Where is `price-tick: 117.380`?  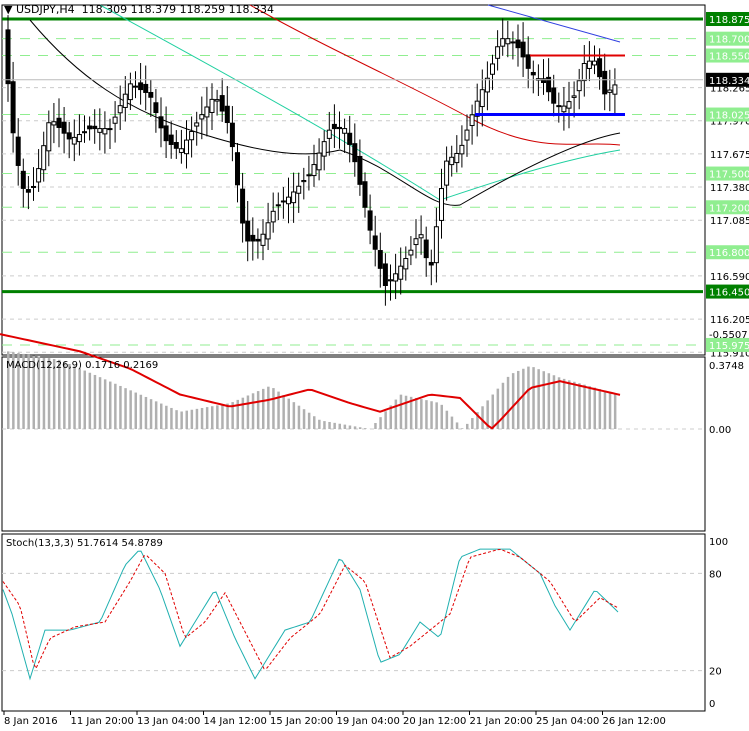
price-tick: 117.380 is located at coordinates (729, 188).